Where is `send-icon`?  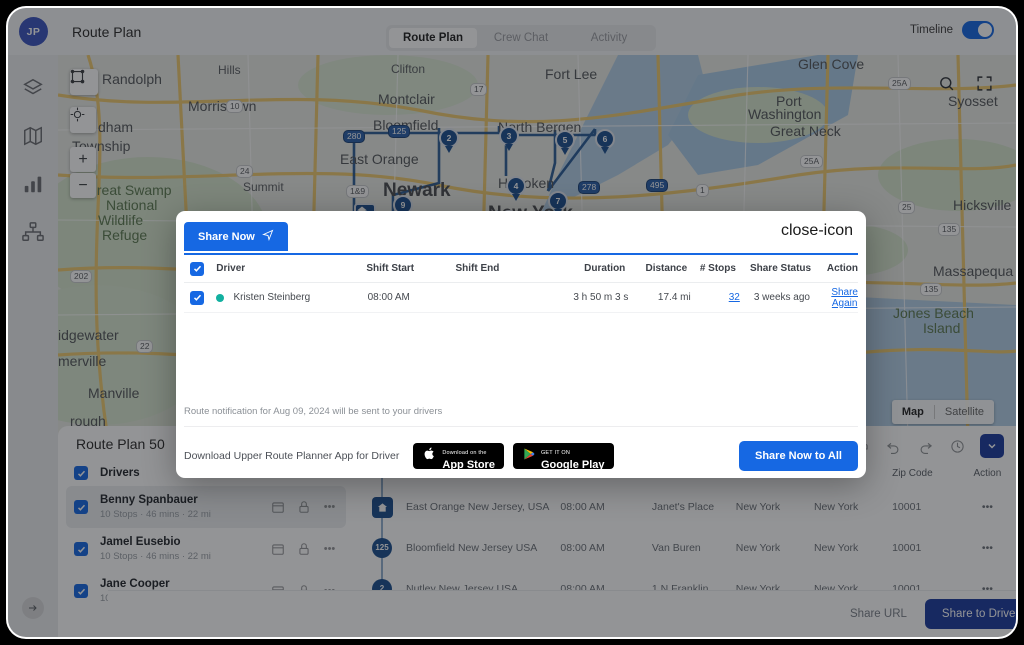
send-icon is located at coordinates (267, 236).